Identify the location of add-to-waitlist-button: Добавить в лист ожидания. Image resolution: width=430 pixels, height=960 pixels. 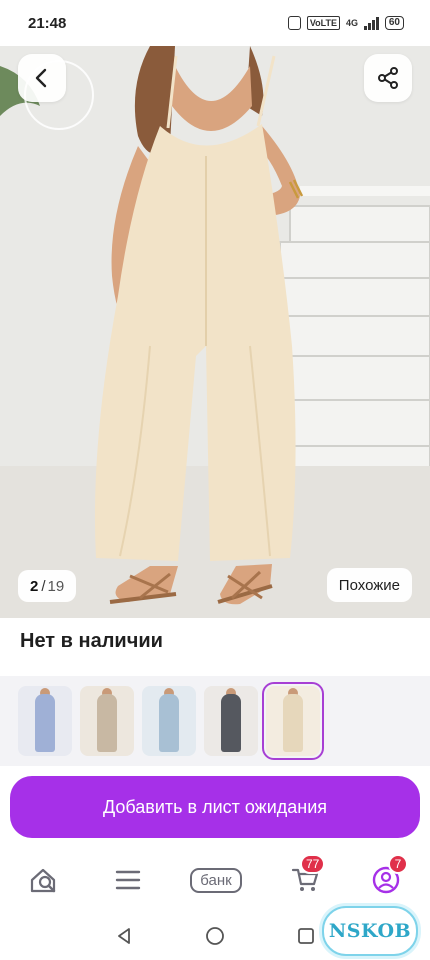
(215, 807).